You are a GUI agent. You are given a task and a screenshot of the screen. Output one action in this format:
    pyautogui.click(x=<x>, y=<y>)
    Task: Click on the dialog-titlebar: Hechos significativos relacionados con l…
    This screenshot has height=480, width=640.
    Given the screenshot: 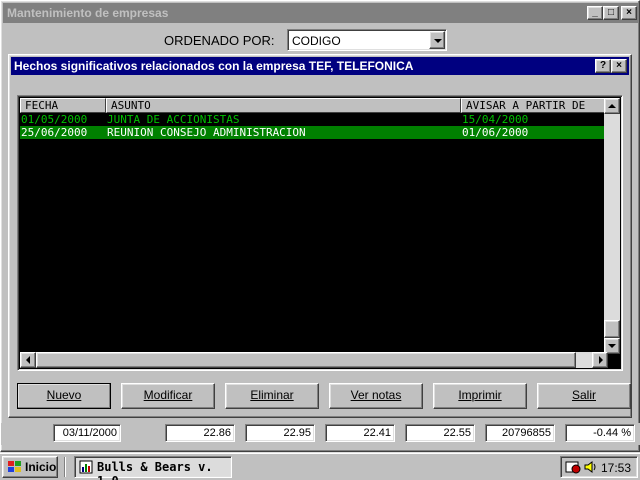 What is the action you would take?
    pyautogui.click(x=320, y=66)
    